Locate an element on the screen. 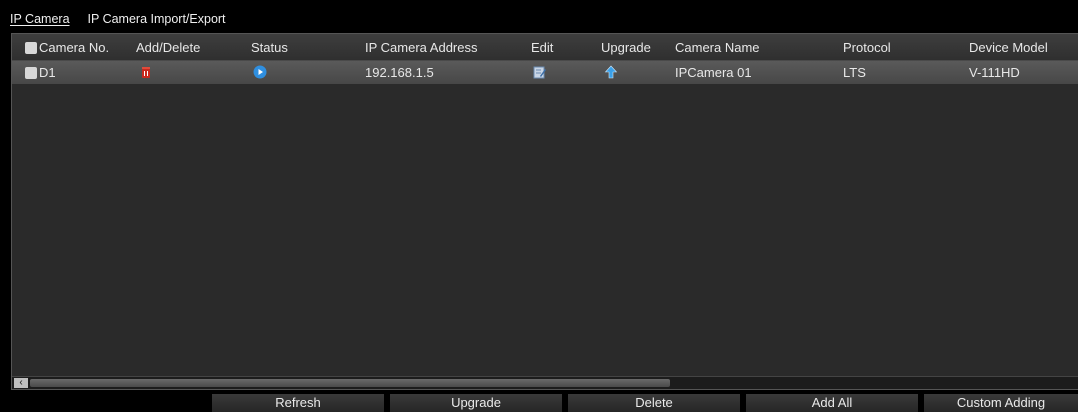 The height and width of the screenshot is (412, 1078). row-checkbox is located at coordinates (31, 73).